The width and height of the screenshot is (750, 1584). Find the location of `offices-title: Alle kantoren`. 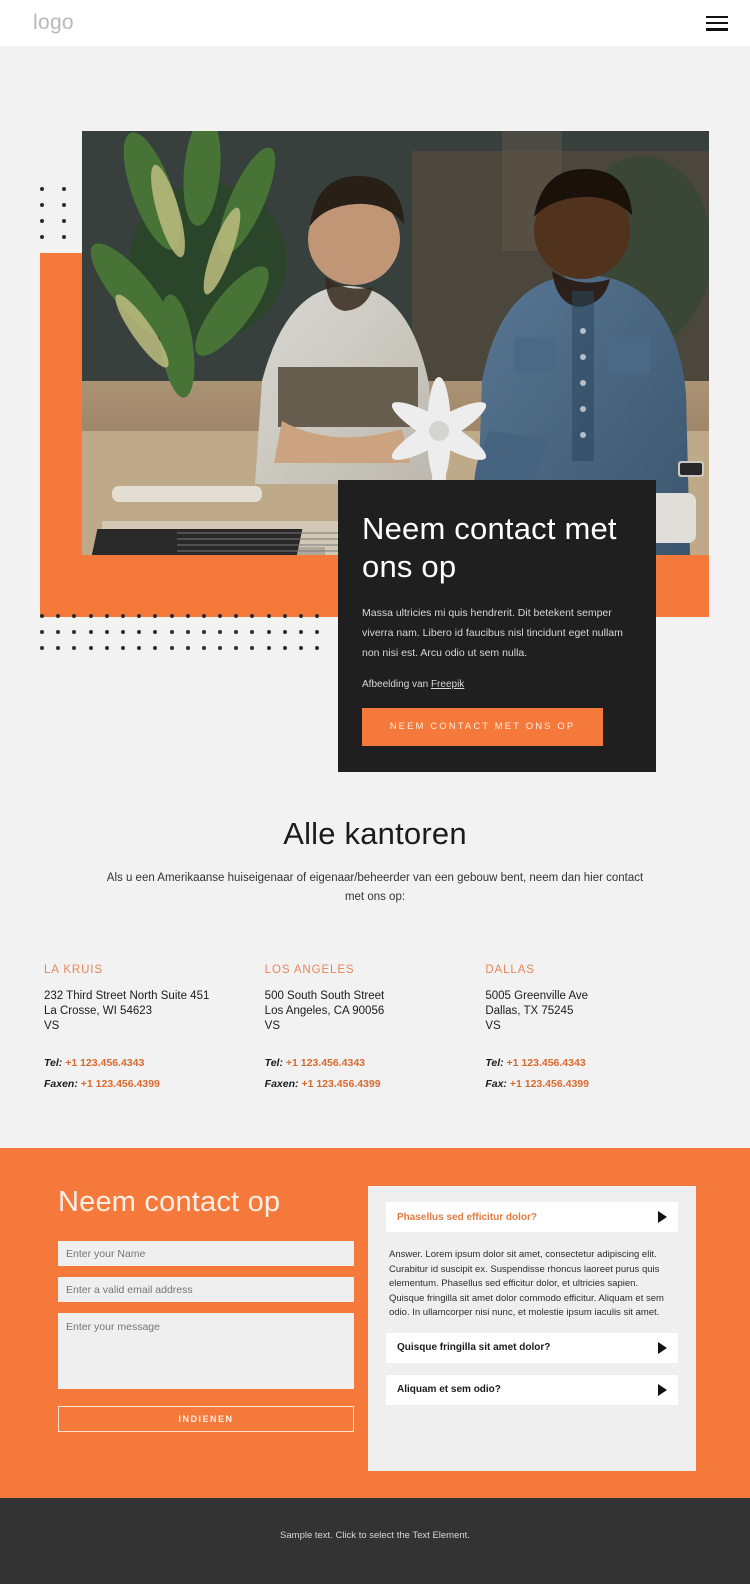

offices-title: Alle kantoren is located at coordinates (375, 833).